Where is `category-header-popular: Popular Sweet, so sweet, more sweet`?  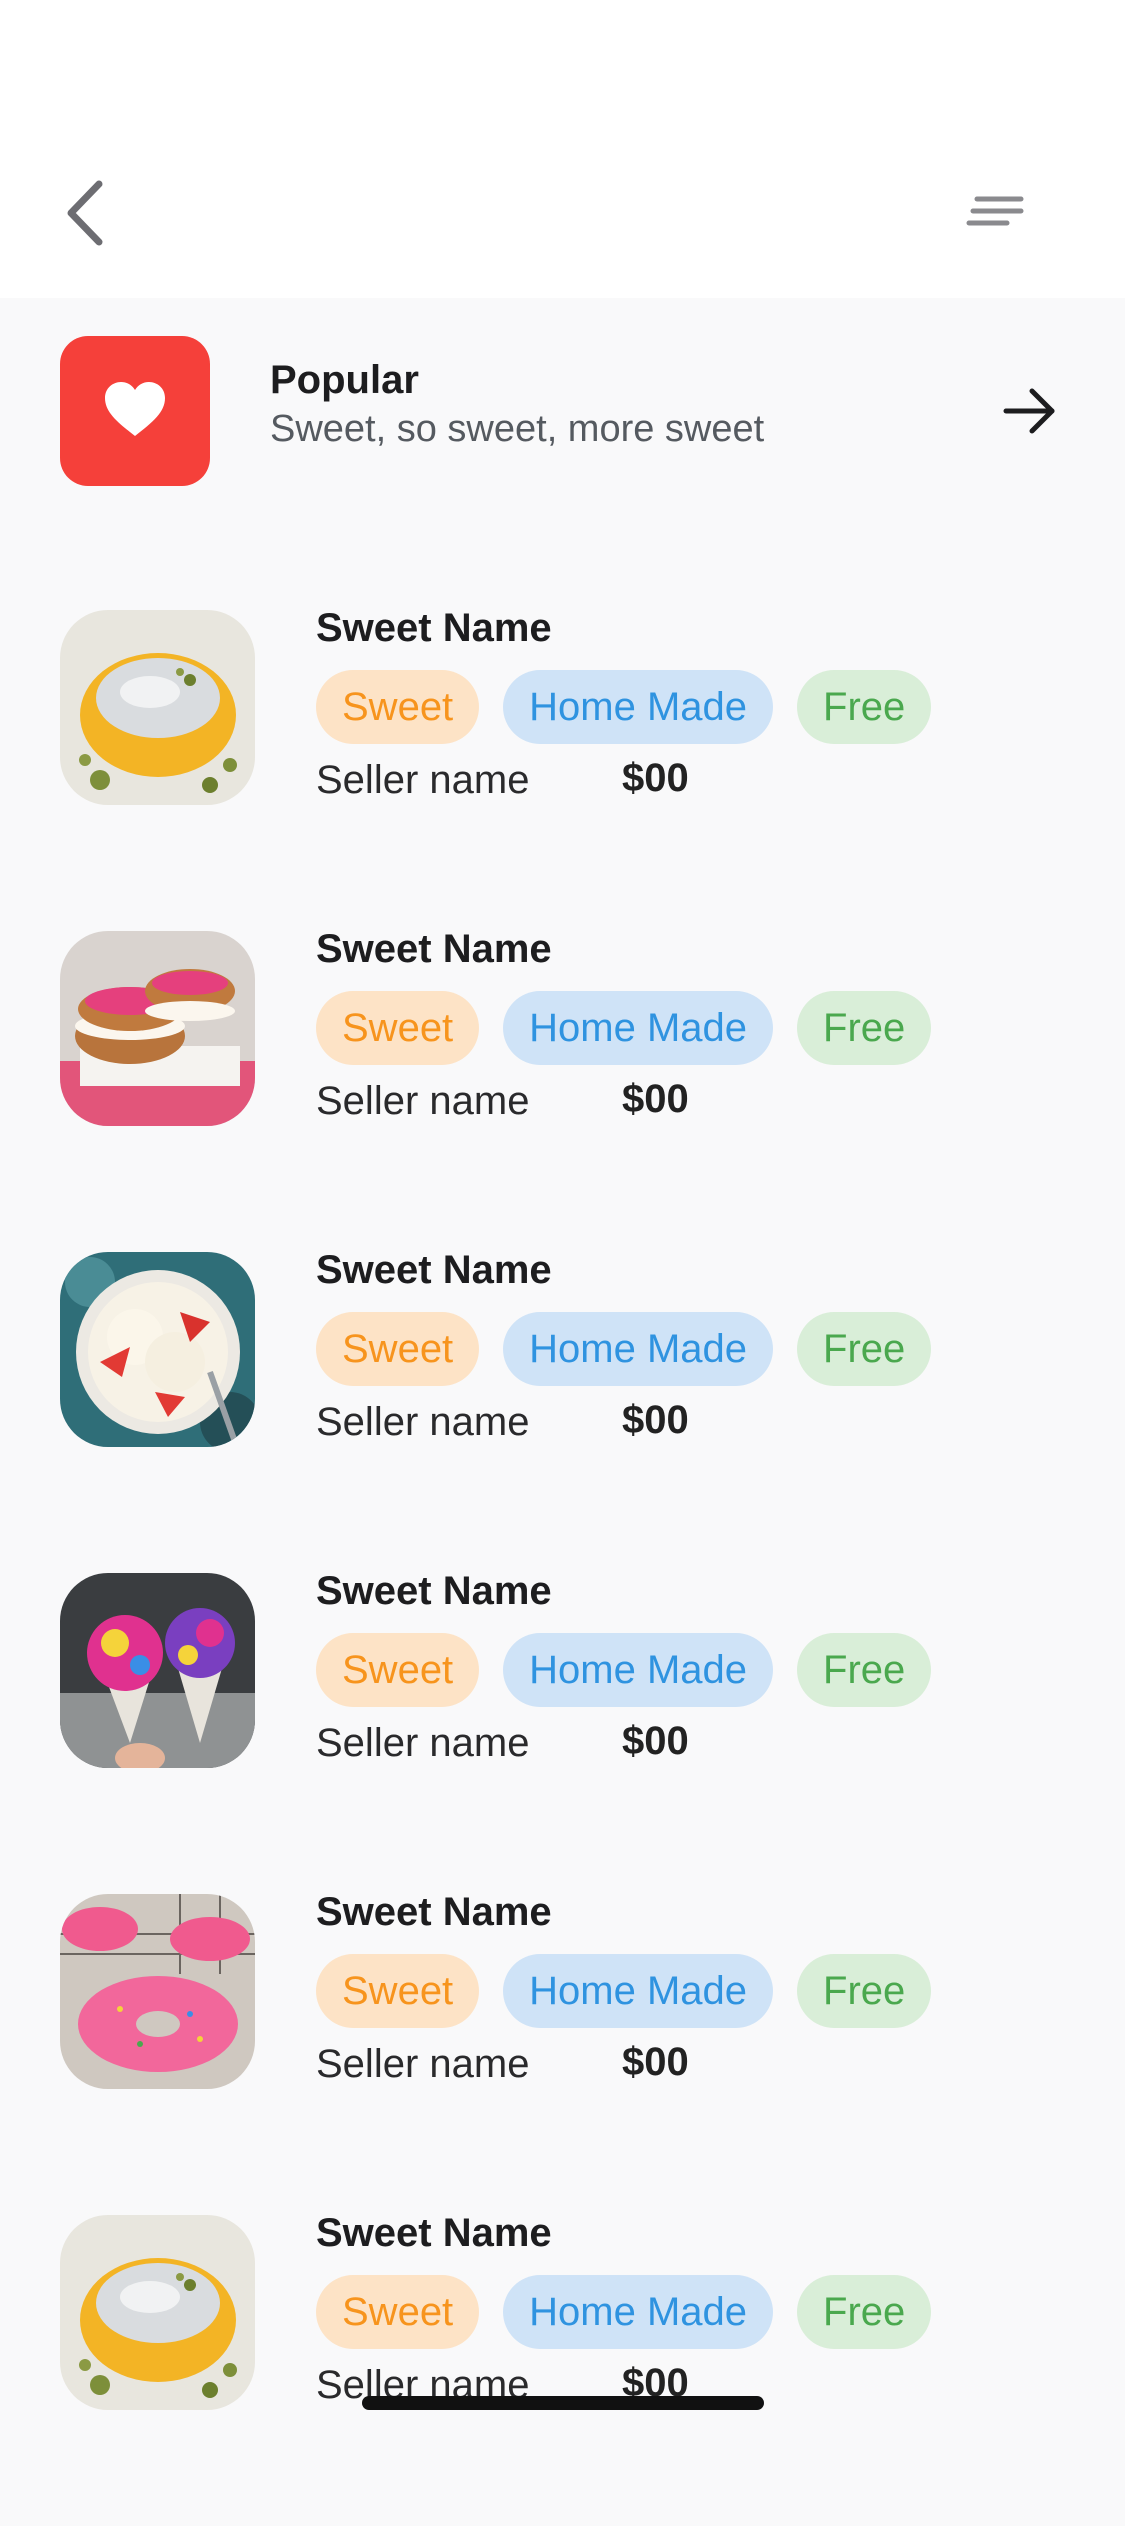
category-header-popular: Popular Sweet, so sweet, more sweet is located at coordinates (562, 413).